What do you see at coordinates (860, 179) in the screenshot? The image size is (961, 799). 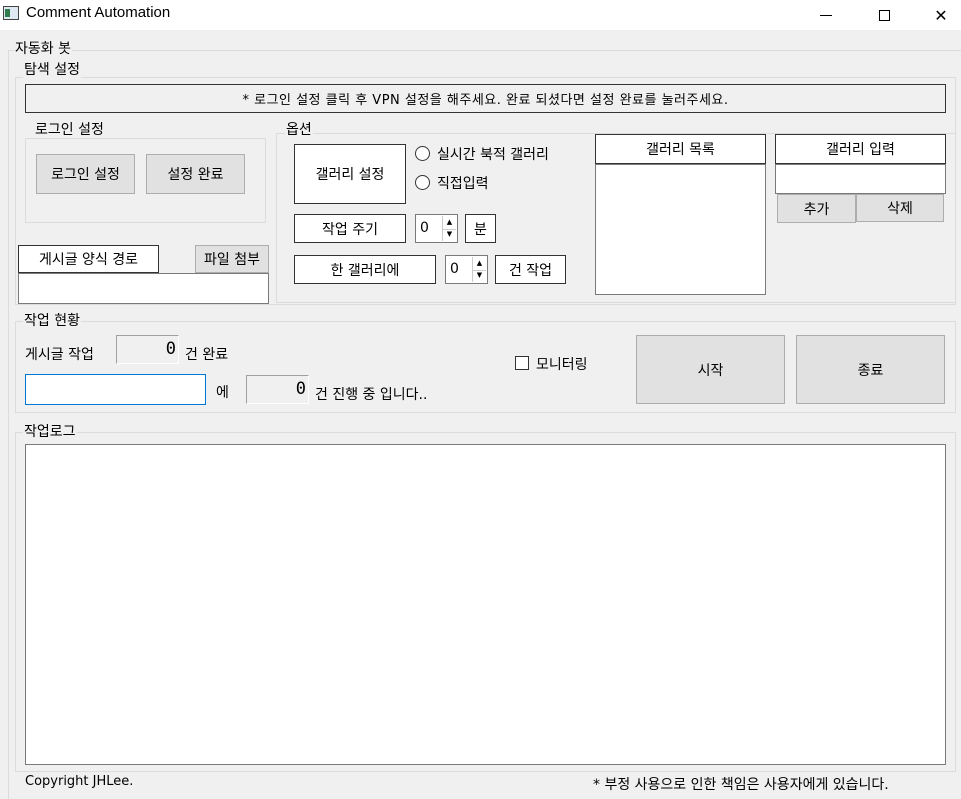 I see `gallery-input-field` at bounding box center [860, 179].